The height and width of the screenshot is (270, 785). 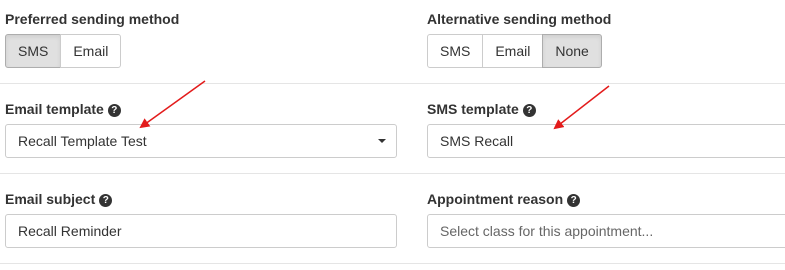 I want to click on preferred-email-button: Email, so click(x=91, y=51).